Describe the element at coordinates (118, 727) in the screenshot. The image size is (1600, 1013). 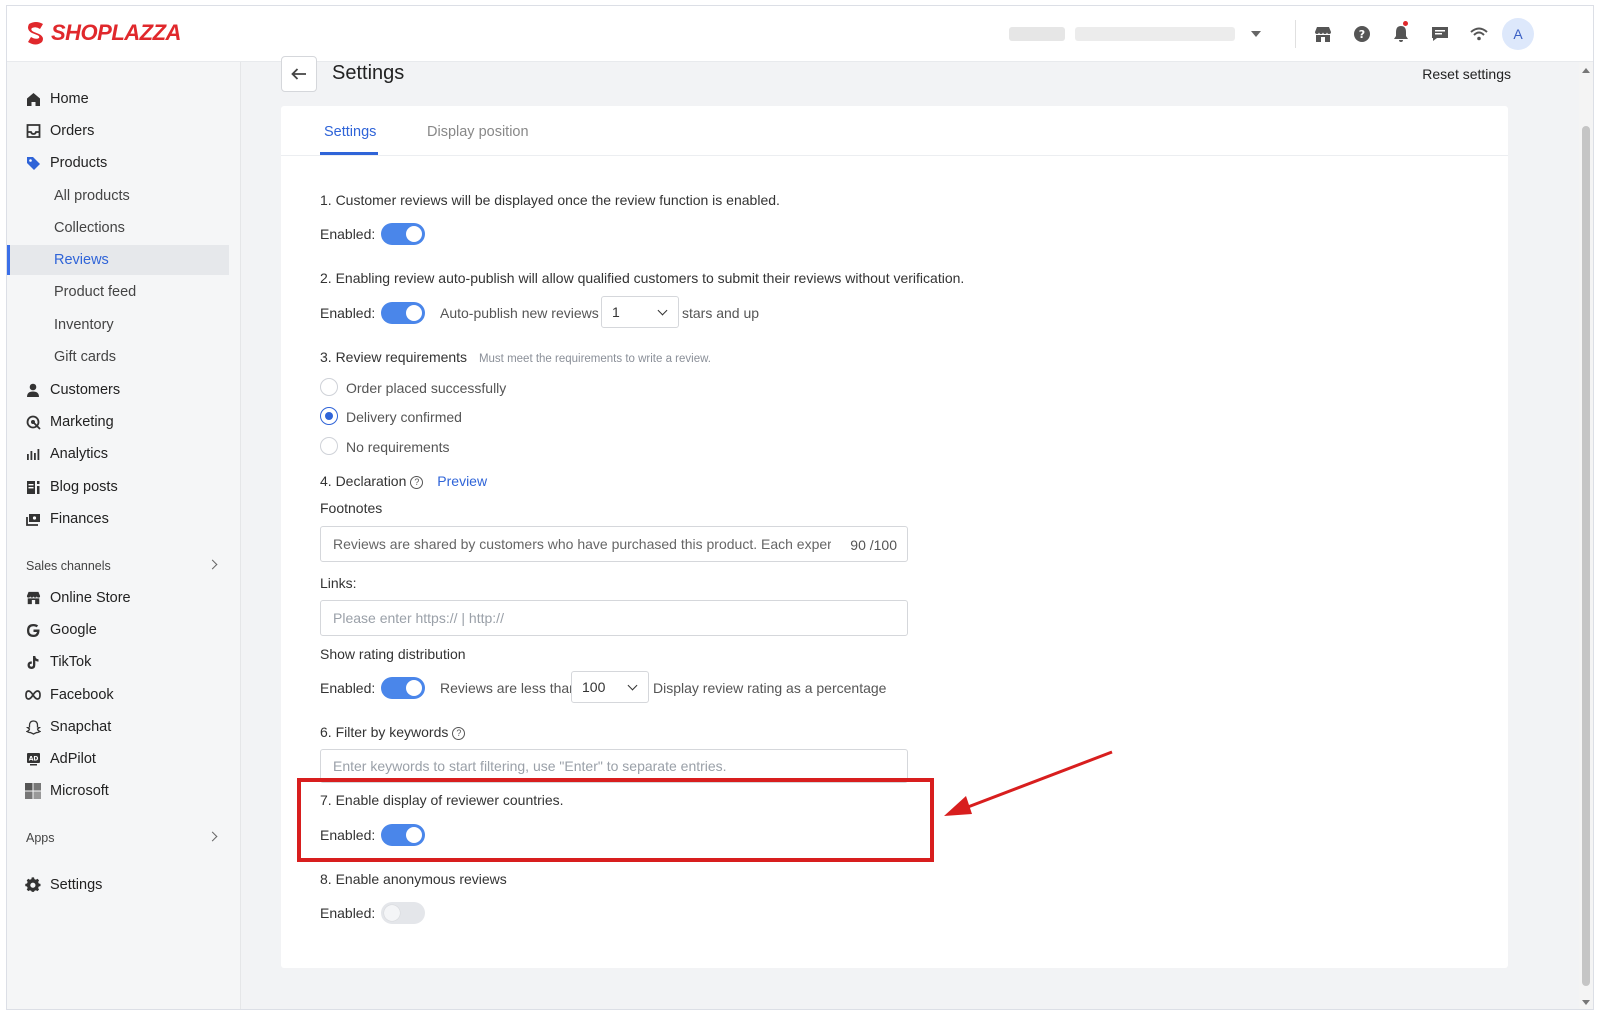
I see `sidebar-item-snapchat: Snapchat` at that location.